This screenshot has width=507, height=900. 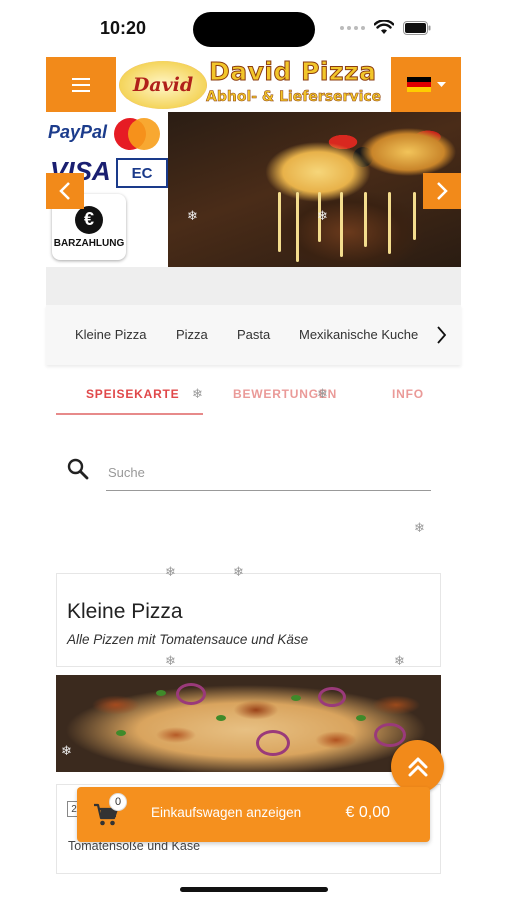 I want to click on home-indicator, so click(x=254, y=889).